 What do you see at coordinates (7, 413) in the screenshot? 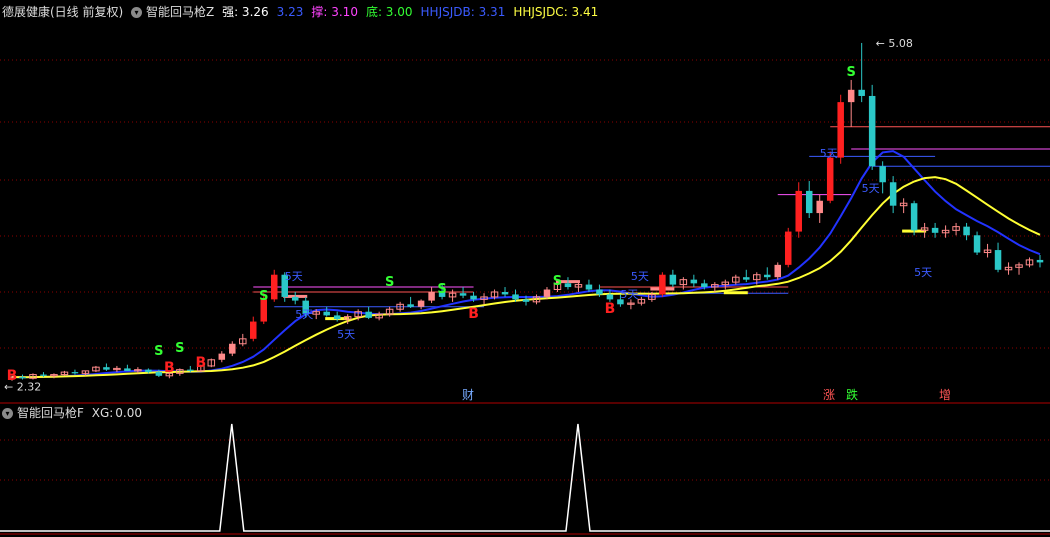
I see `sub-indicator-menu-icon: ▾` at bounding box center [7, 413].